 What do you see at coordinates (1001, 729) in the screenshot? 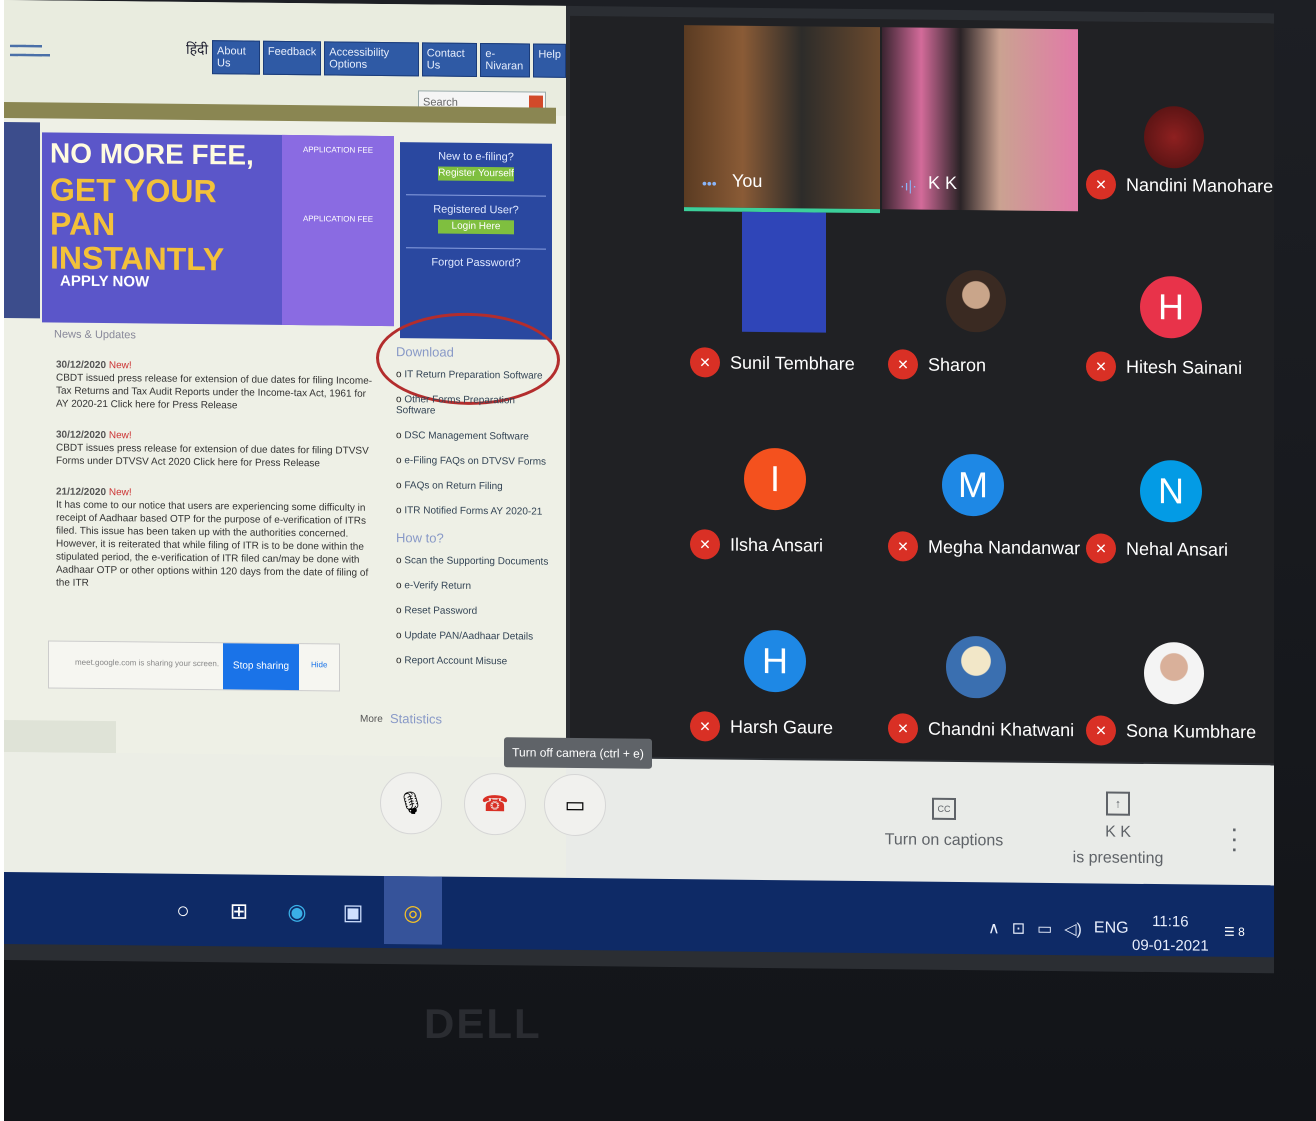
I see `participant-name: Chandni Khatwani` at bounding box center [1001, 729].